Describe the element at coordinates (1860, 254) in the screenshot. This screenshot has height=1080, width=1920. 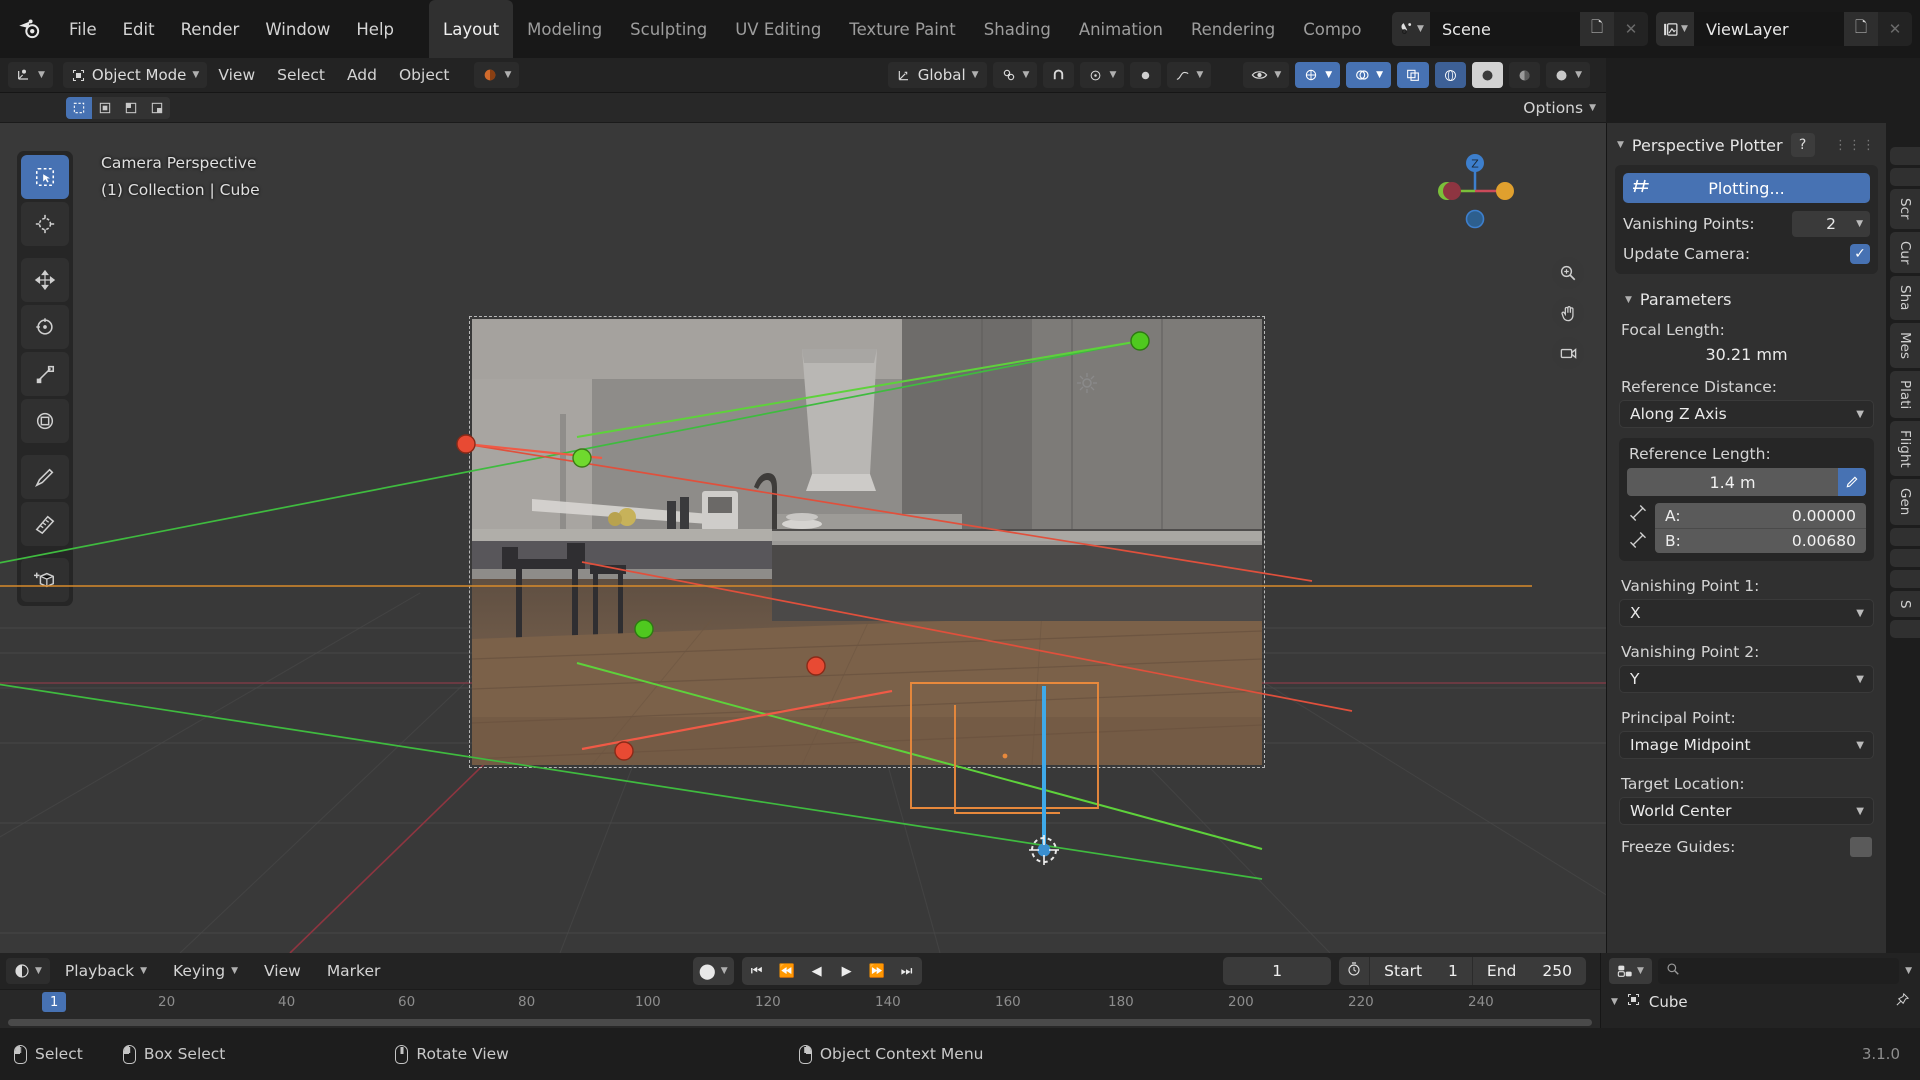
I see `update-camera-checkbox: ✓` at that location.